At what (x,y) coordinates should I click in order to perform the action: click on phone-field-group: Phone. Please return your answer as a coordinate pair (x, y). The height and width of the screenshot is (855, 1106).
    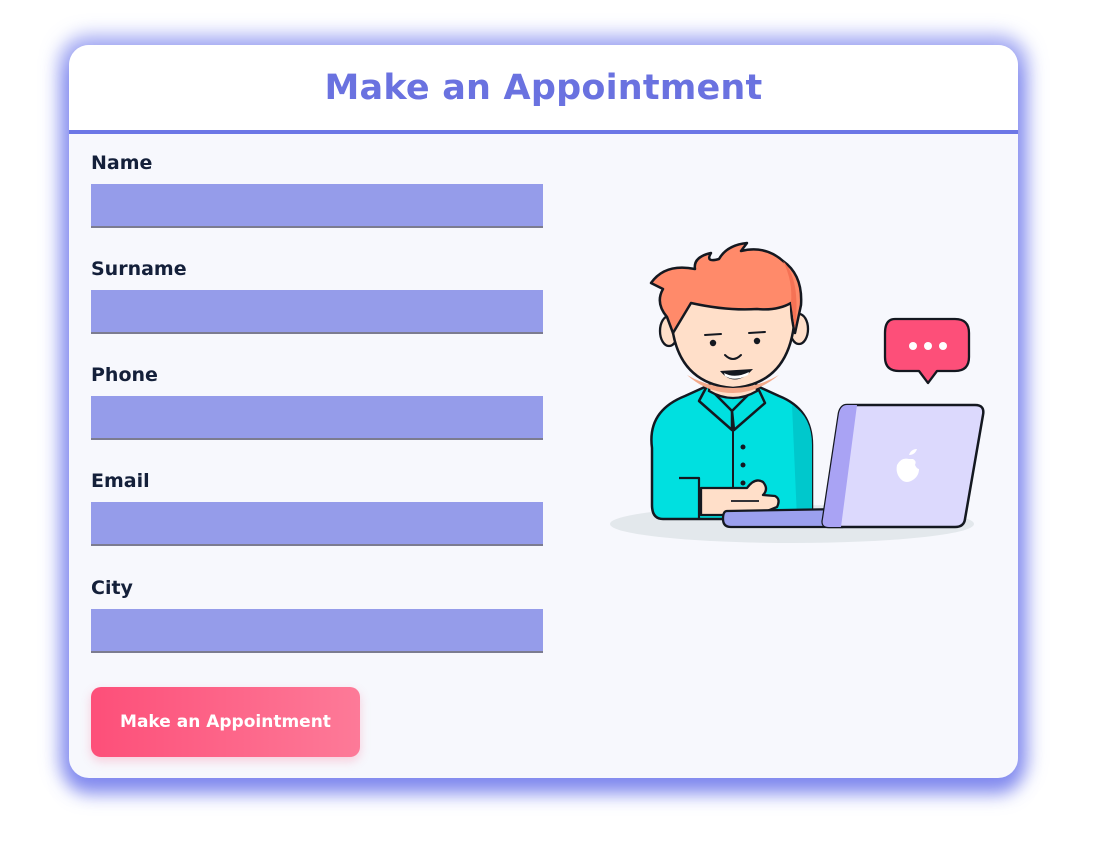
    Looking at the image, I should click on (317, 401).